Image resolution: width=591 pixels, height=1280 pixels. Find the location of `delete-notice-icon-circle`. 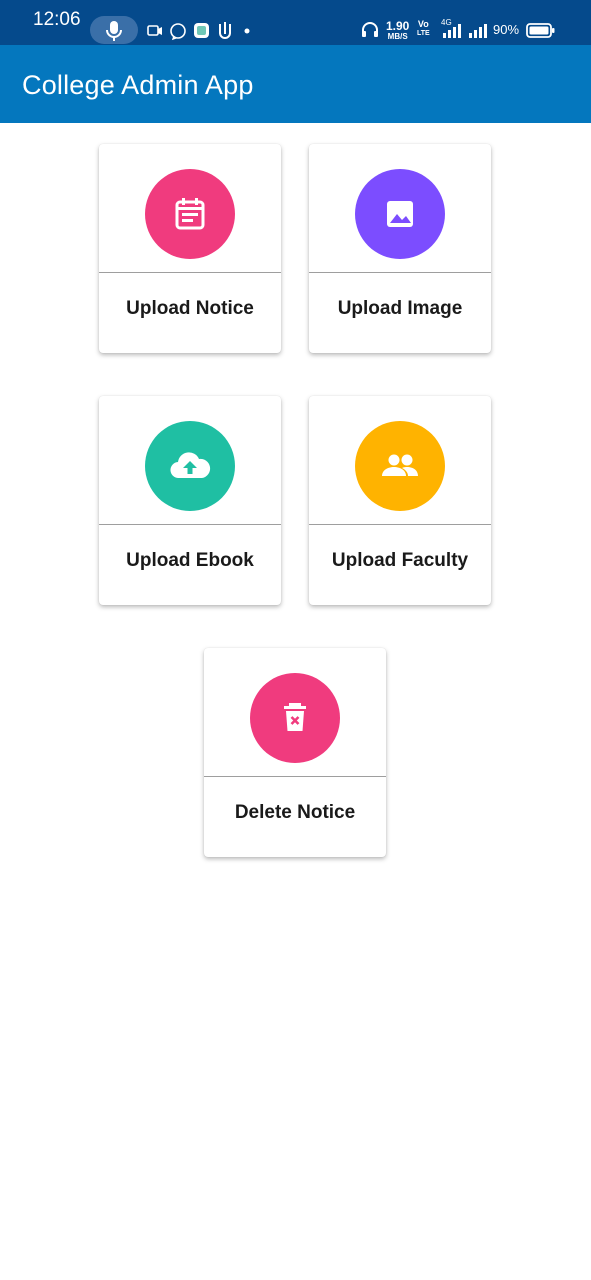

delete-notice-icon-circle is located at coordinates (295, 718).